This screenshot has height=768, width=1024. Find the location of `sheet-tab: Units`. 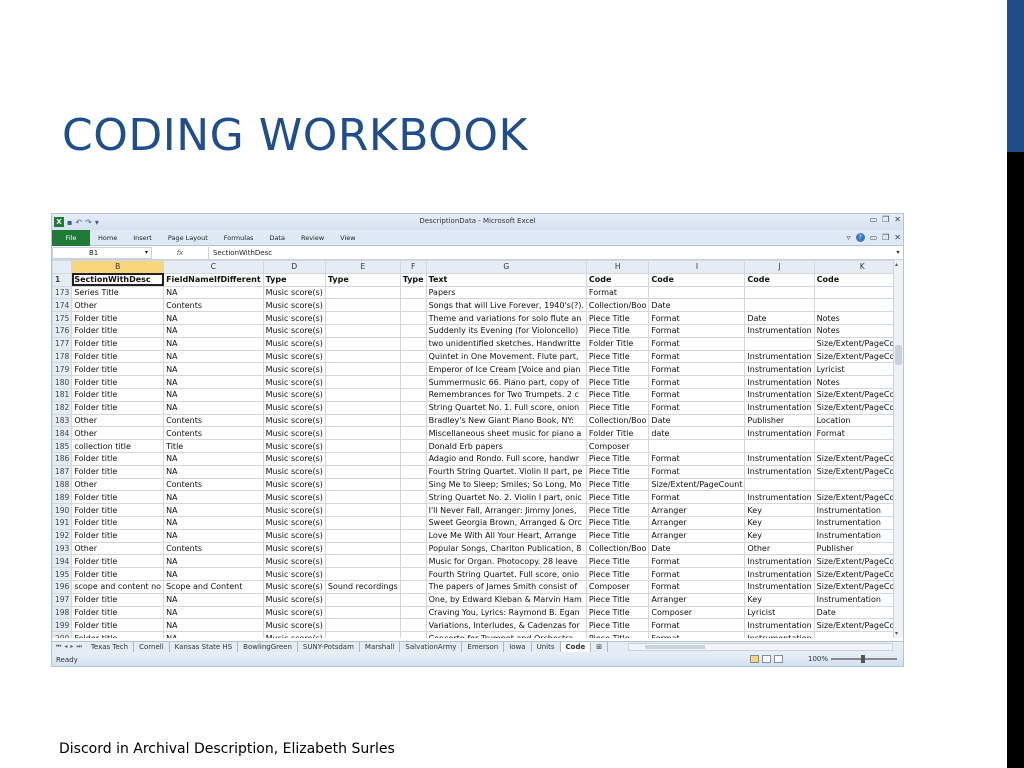

sheet-tab: Units is located at coordinates (546, 647).